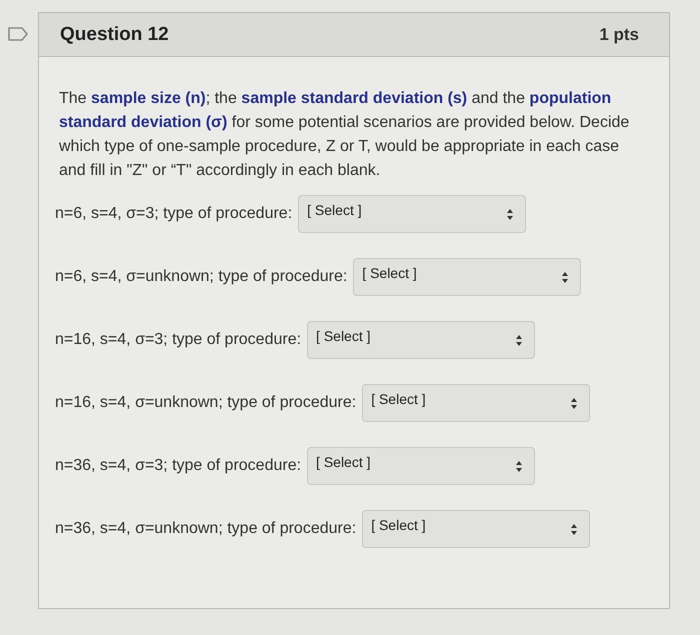 The width and height of the screenshot is (700, 635). I want to click on scenario-label: n=16, s=4, σ=3; type of procedure:, so click(178, 340).